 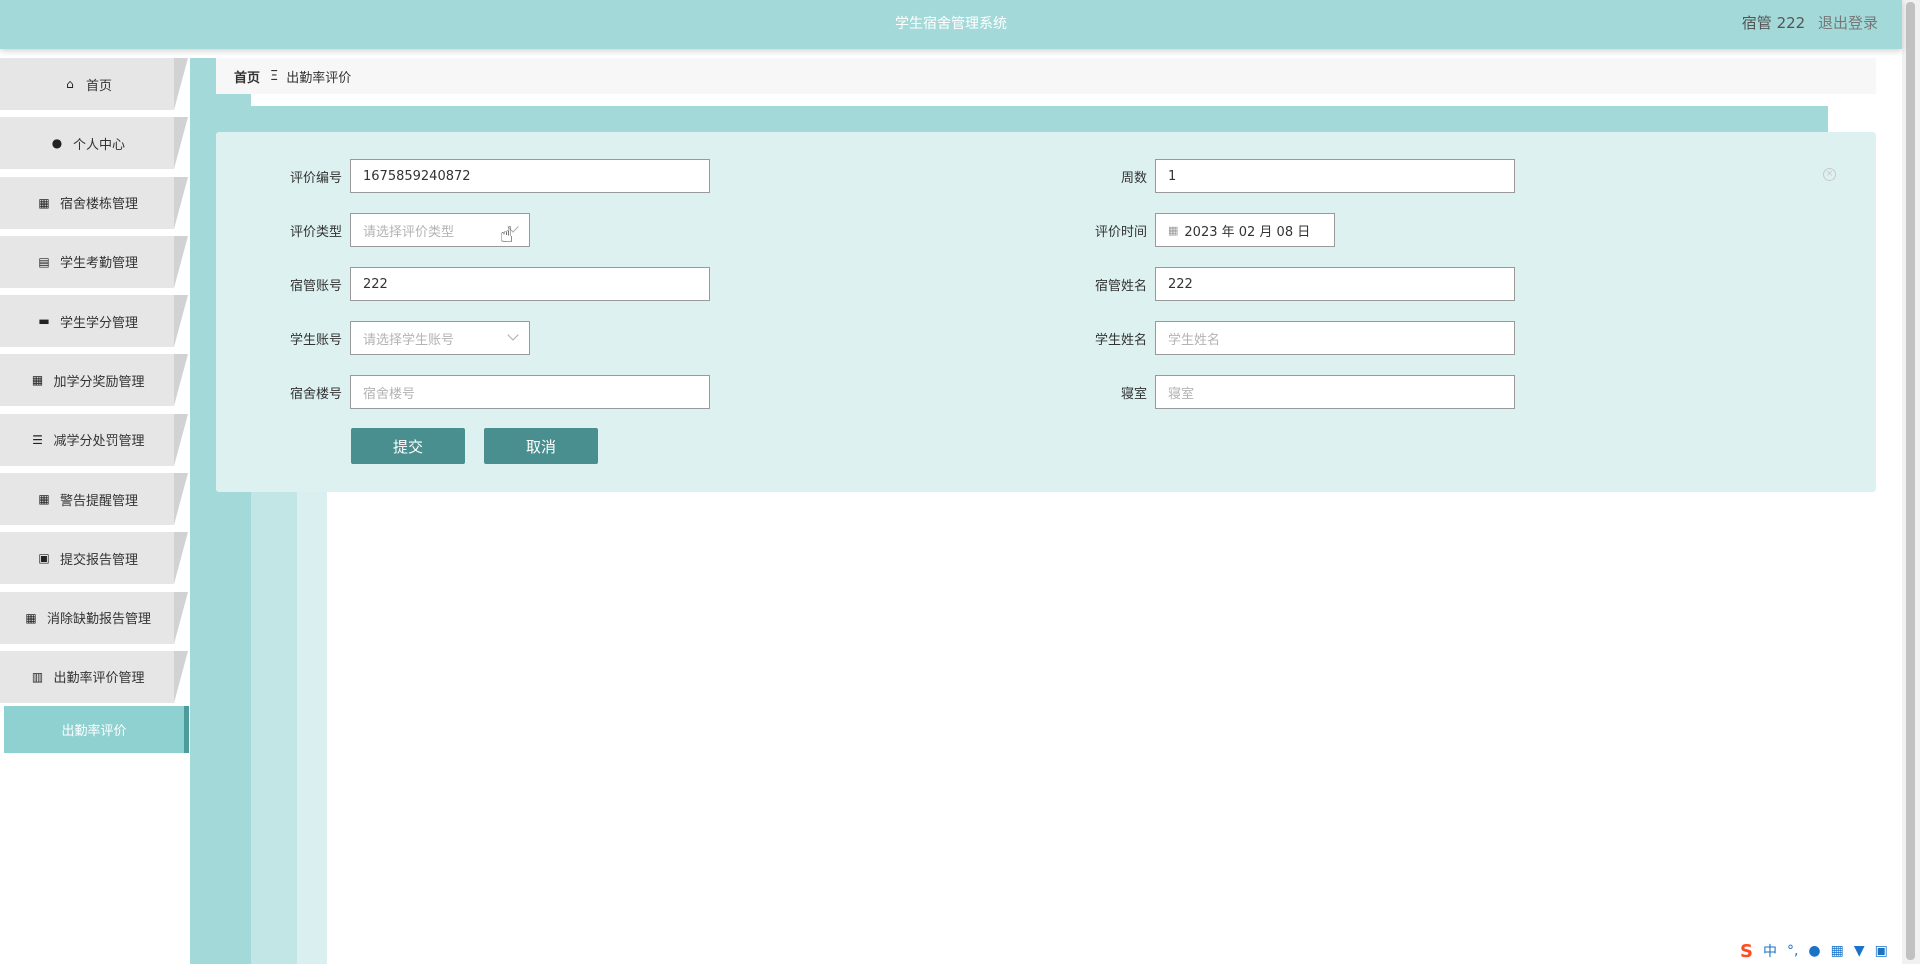 I want to click on field-student-account: 学生账号 请选择学生账号, so click(x=410, y=338).